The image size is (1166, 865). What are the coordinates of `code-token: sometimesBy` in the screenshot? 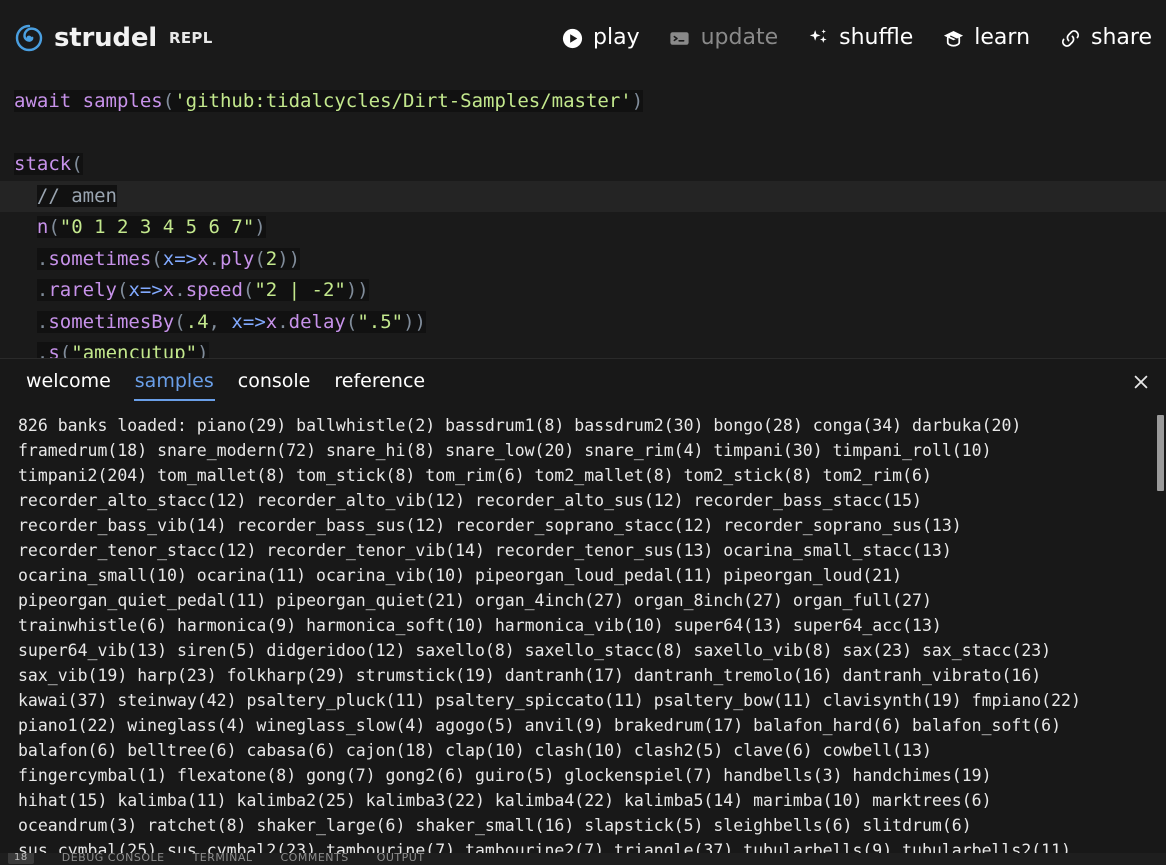 It's located at (111, 321).